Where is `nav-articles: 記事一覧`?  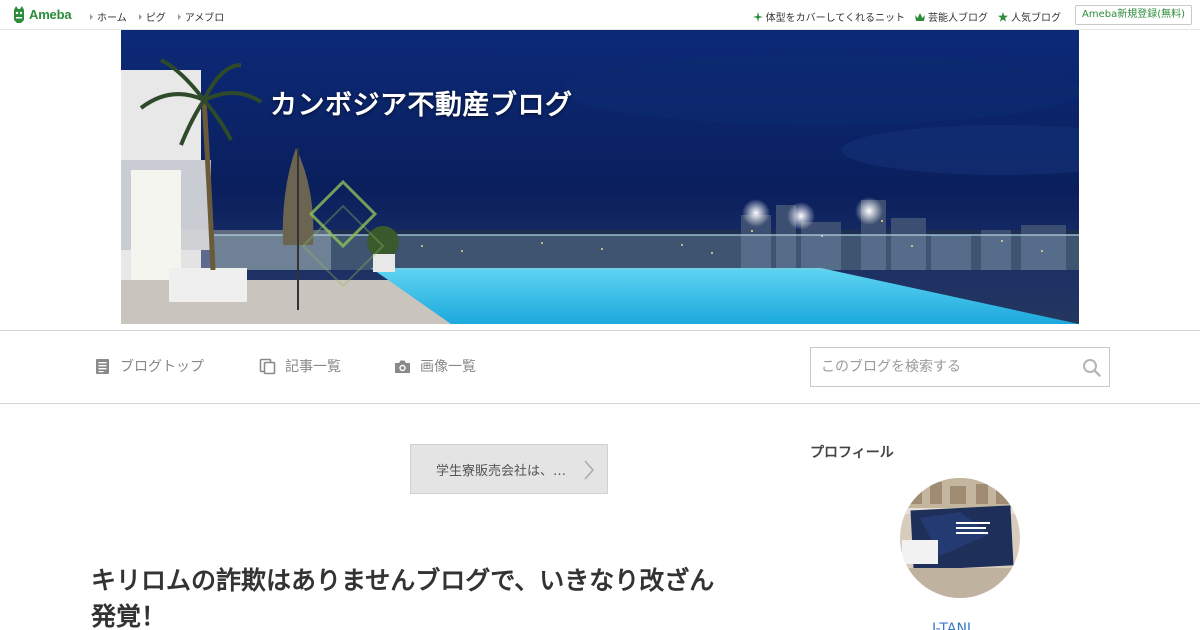
nav-articles: 記事一覧 is located at coordinates (300, 366).